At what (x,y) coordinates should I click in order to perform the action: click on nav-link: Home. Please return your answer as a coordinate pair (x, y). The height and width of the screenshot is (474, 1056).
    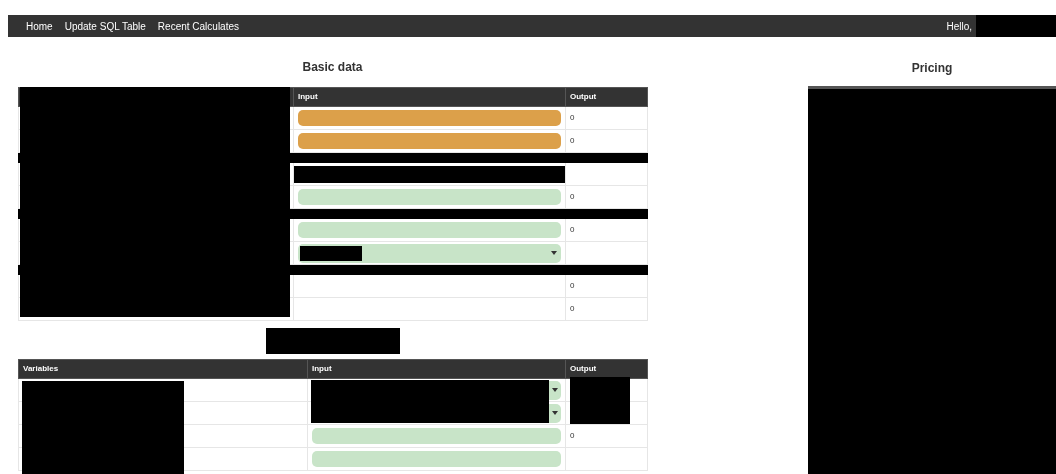
    Looking at the image, I should click on (39, 26).